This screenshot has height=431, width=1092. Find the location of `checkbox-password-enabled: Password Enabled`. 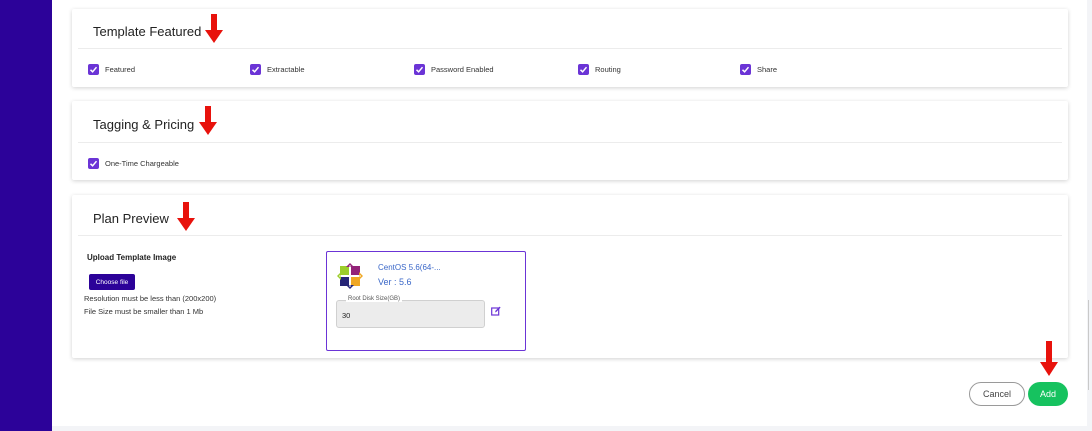

checkbox-password-enabled: Password Enabled is located at coordinates (454, 69).